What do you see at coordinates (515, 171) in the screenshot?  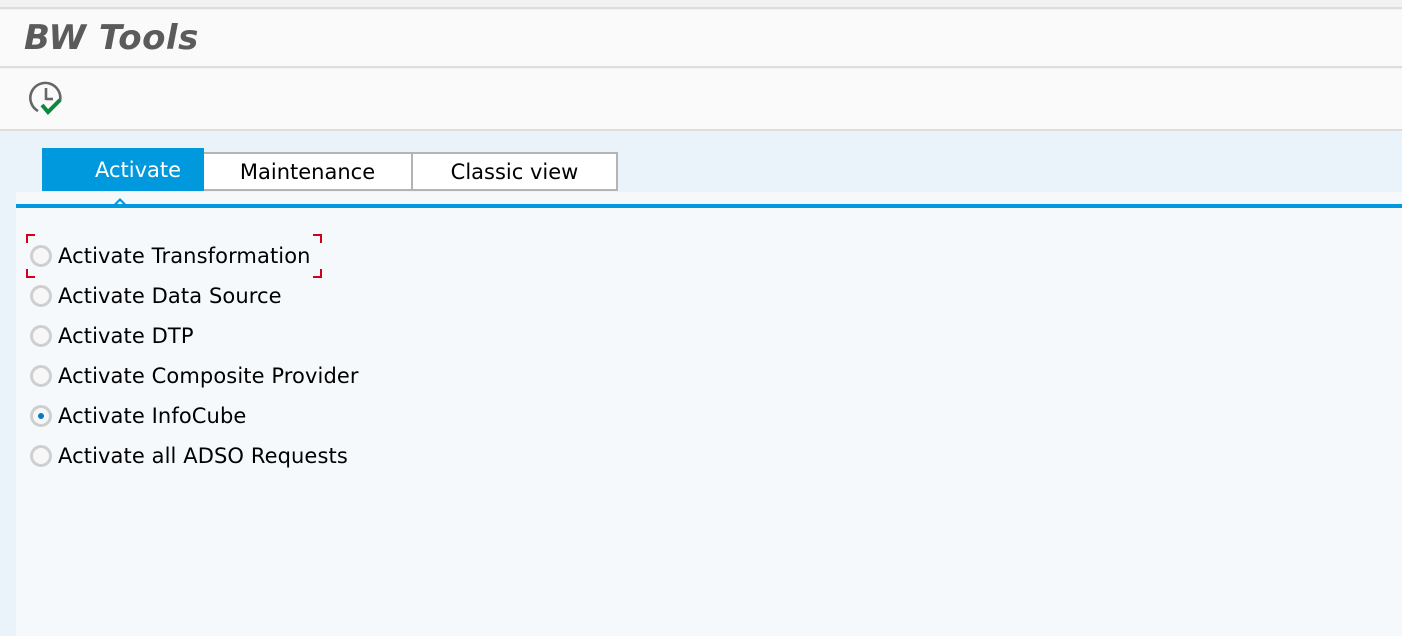 I see `tab-classic-view: Classic view` at bounding box center [515, 171].